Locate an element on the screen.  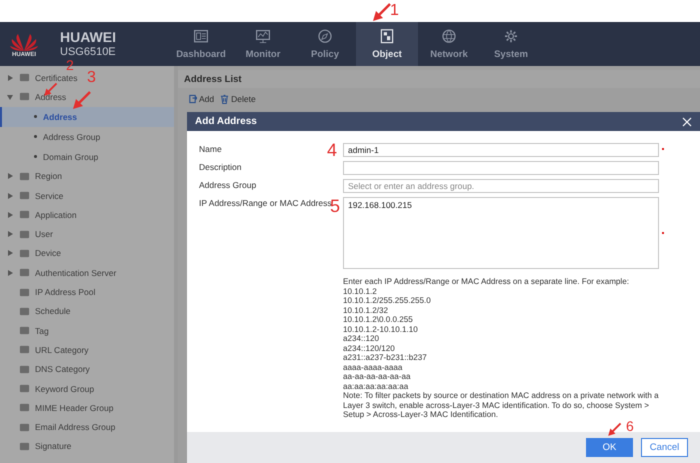
field-label: Name is located at coordinates (210, 149).